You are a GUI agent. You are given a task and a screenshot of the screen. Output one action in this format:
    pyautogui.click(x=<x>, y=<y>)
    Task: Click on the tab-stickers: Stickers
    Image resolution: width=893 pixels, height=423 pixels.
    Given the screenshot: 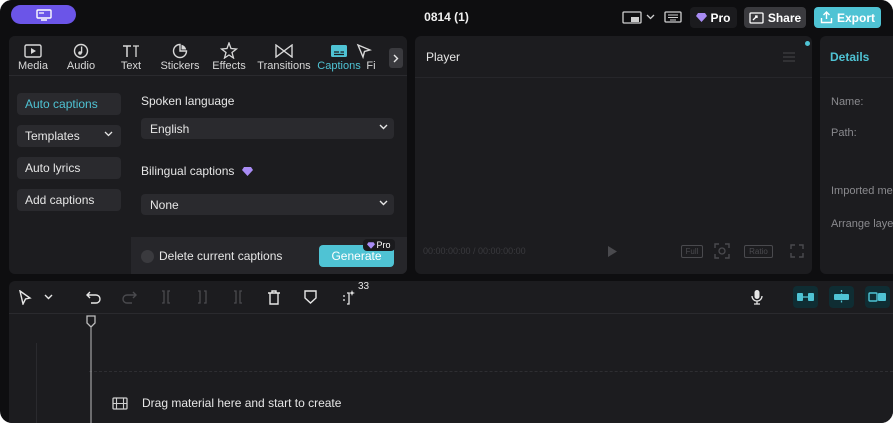 What is the action you would take?
    pyautogui.click(x=180, y=57)
    